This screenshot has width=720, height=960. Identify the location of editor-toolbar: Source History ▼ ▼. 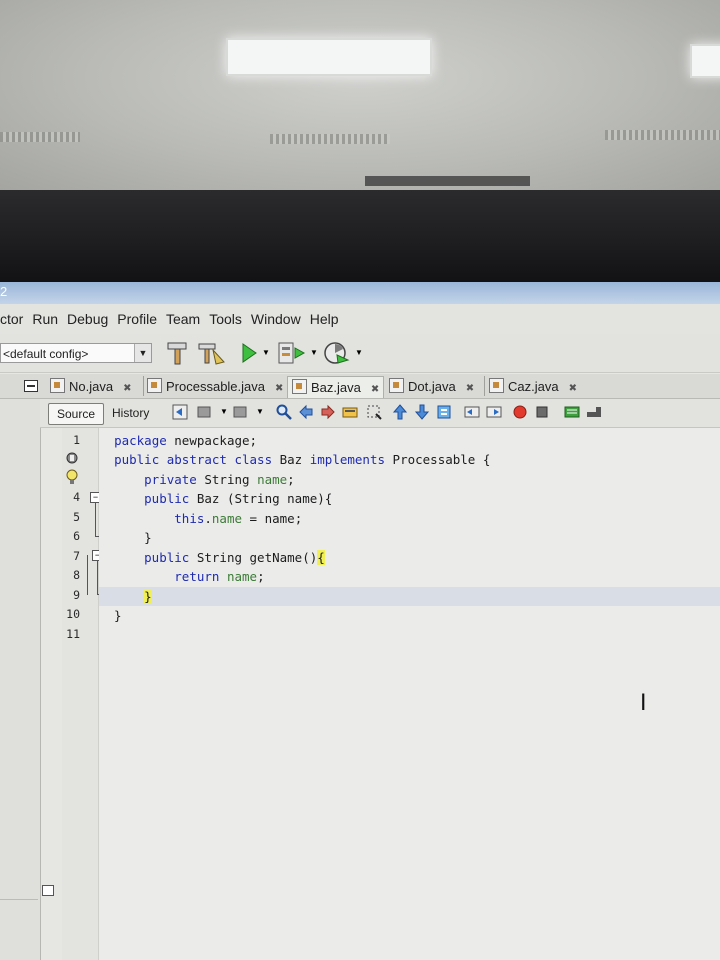
(380, 413).